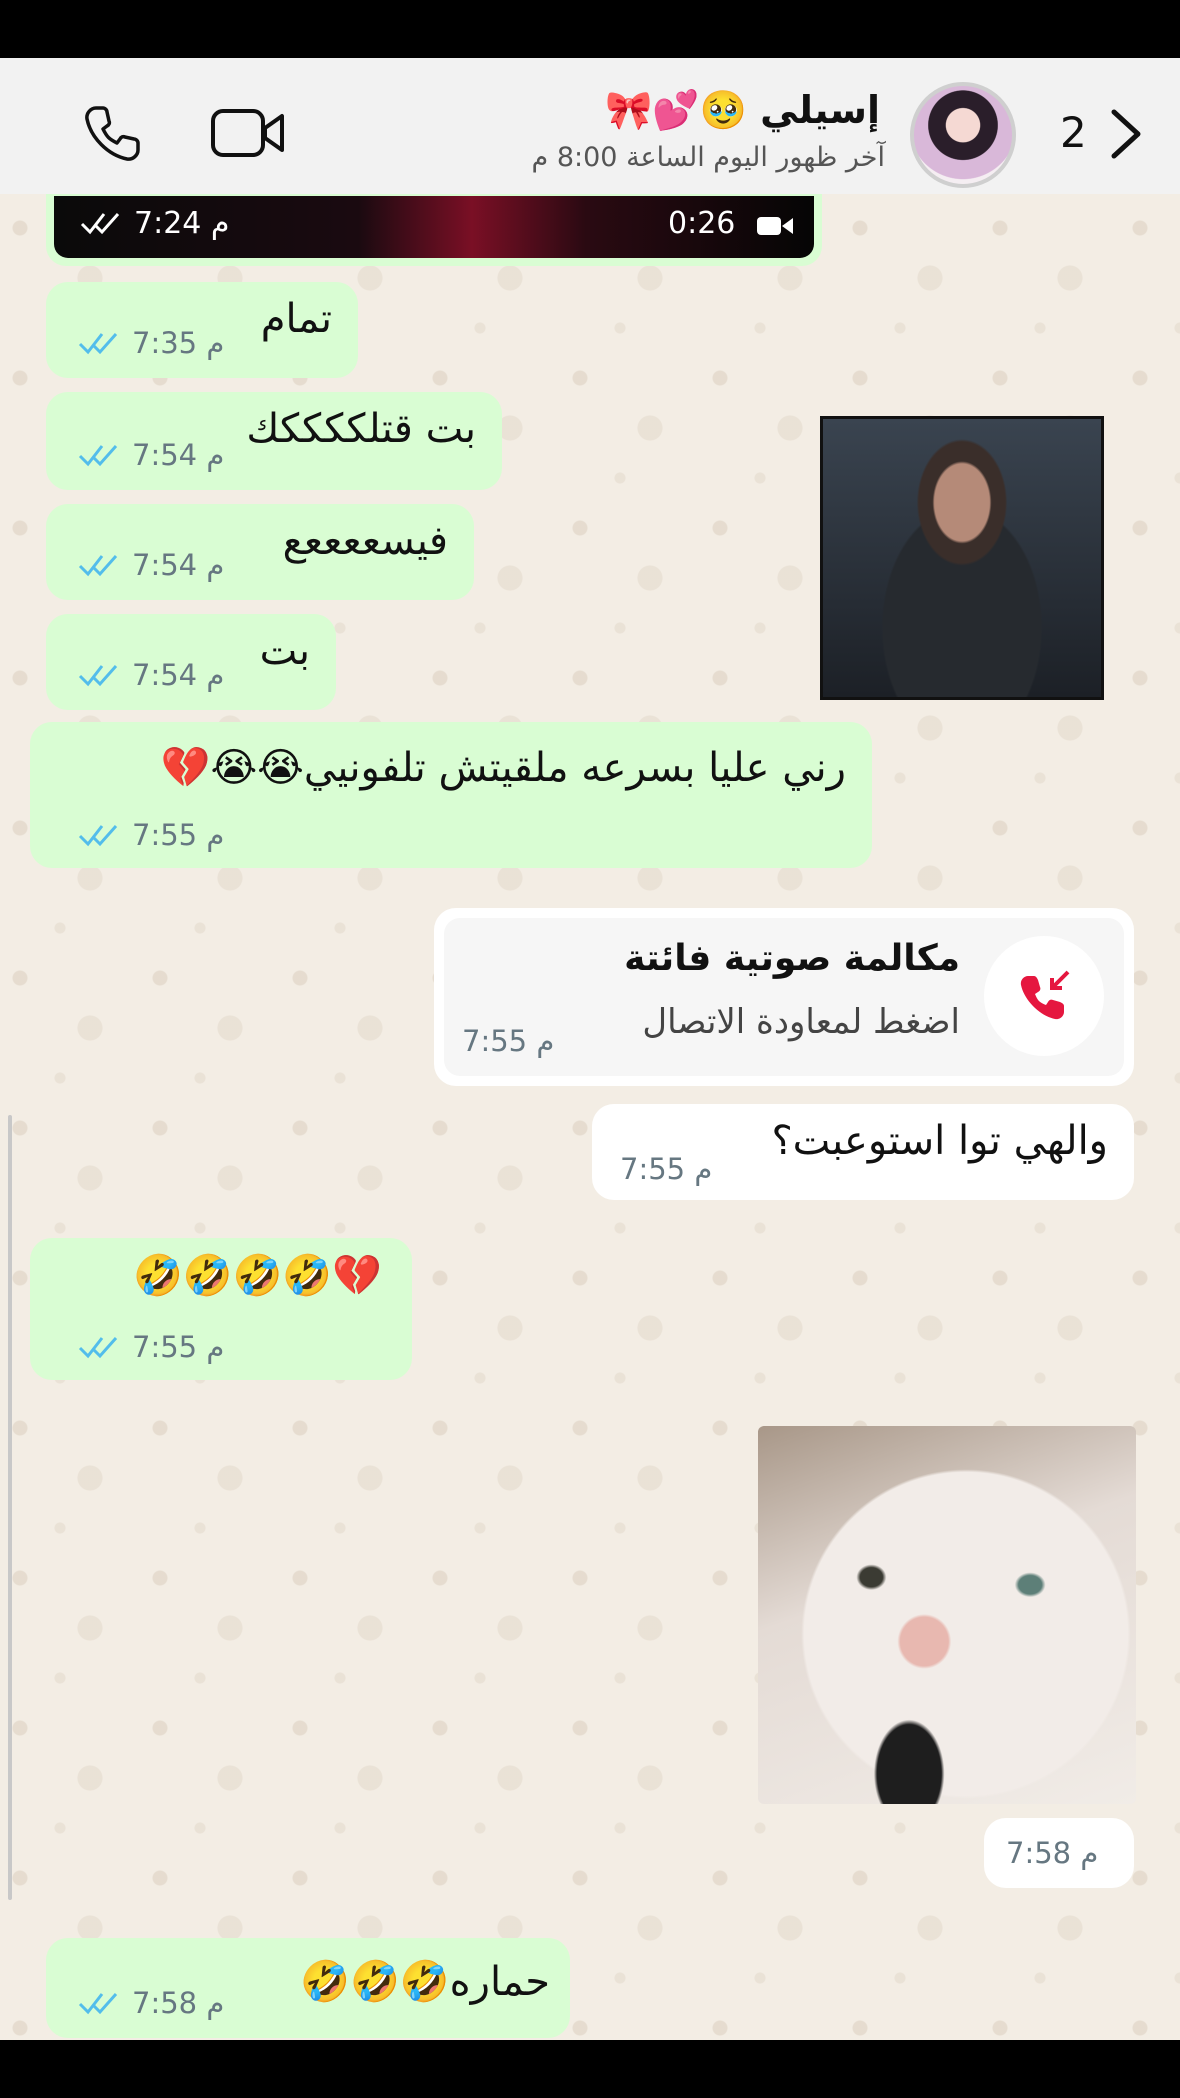  I want to click on missed-call-subtitle: اضغط لمعاودة الاتصال, so click(801, 1022).